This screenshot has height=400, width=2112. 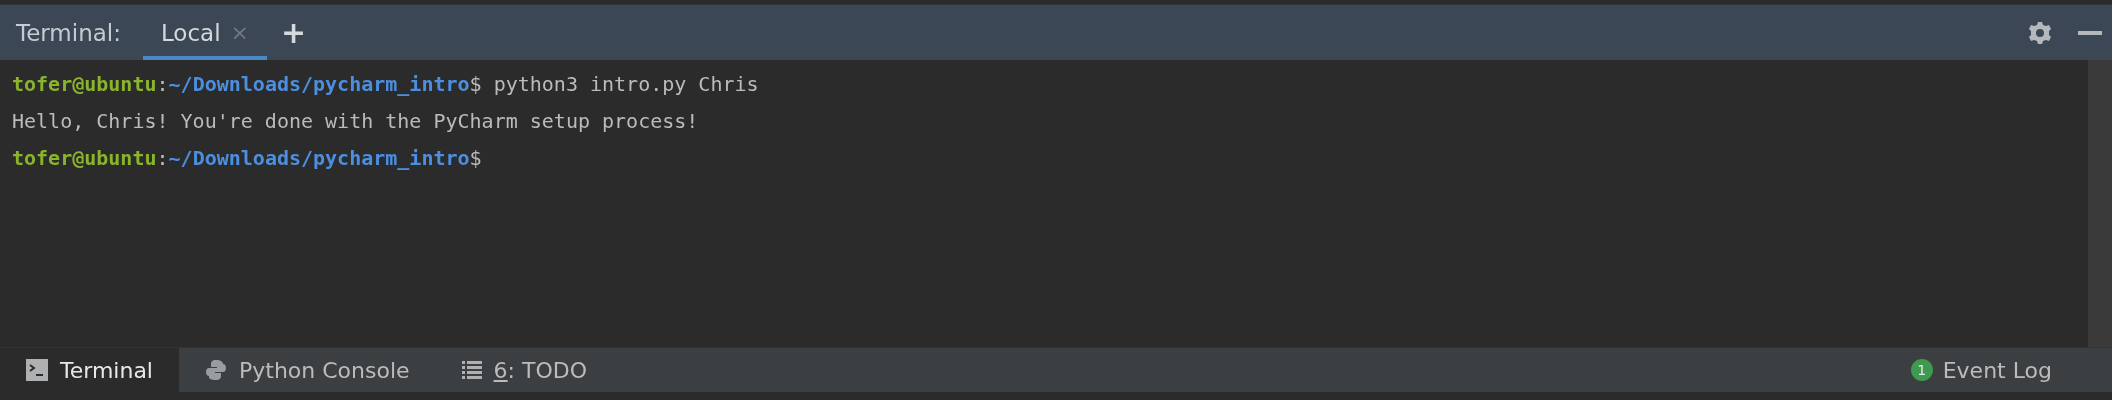 What do you see at coordinates (216, 370) in the screenshot?
I see `python-icon` at bounding box center [216, 370].